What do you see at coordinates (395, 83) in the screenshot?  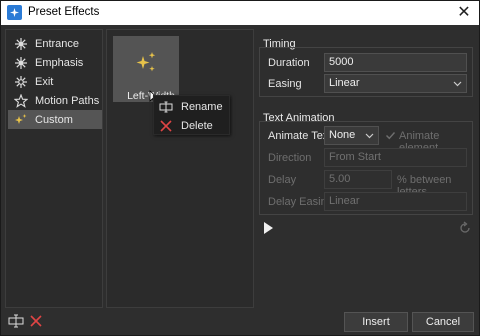 I see `easing-select: Linear` at bounding box center [395, 83].